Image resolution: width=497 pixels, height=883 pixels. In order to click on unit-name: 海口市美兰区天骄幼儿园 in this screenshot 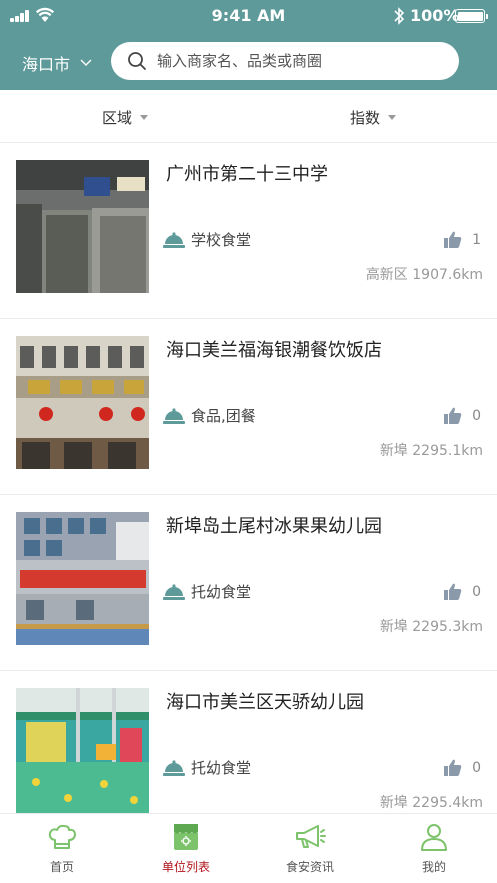, I will do `click(265, 702)`.